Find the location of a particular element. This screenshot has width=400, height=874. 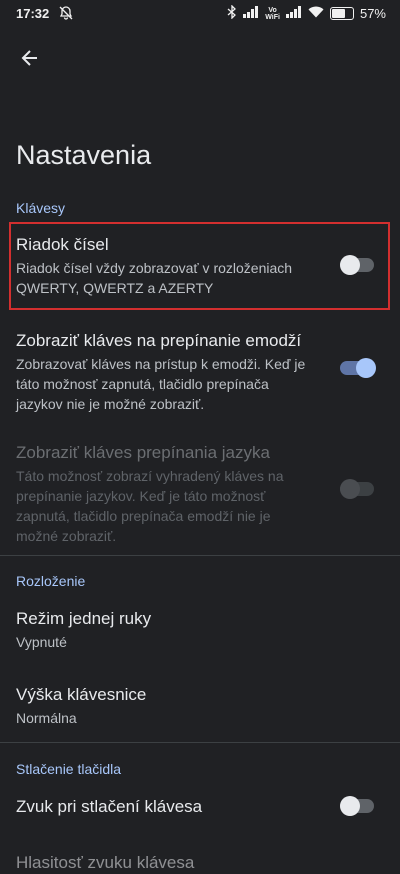

status-time: 17:32 is located at coordinates (33, 13).